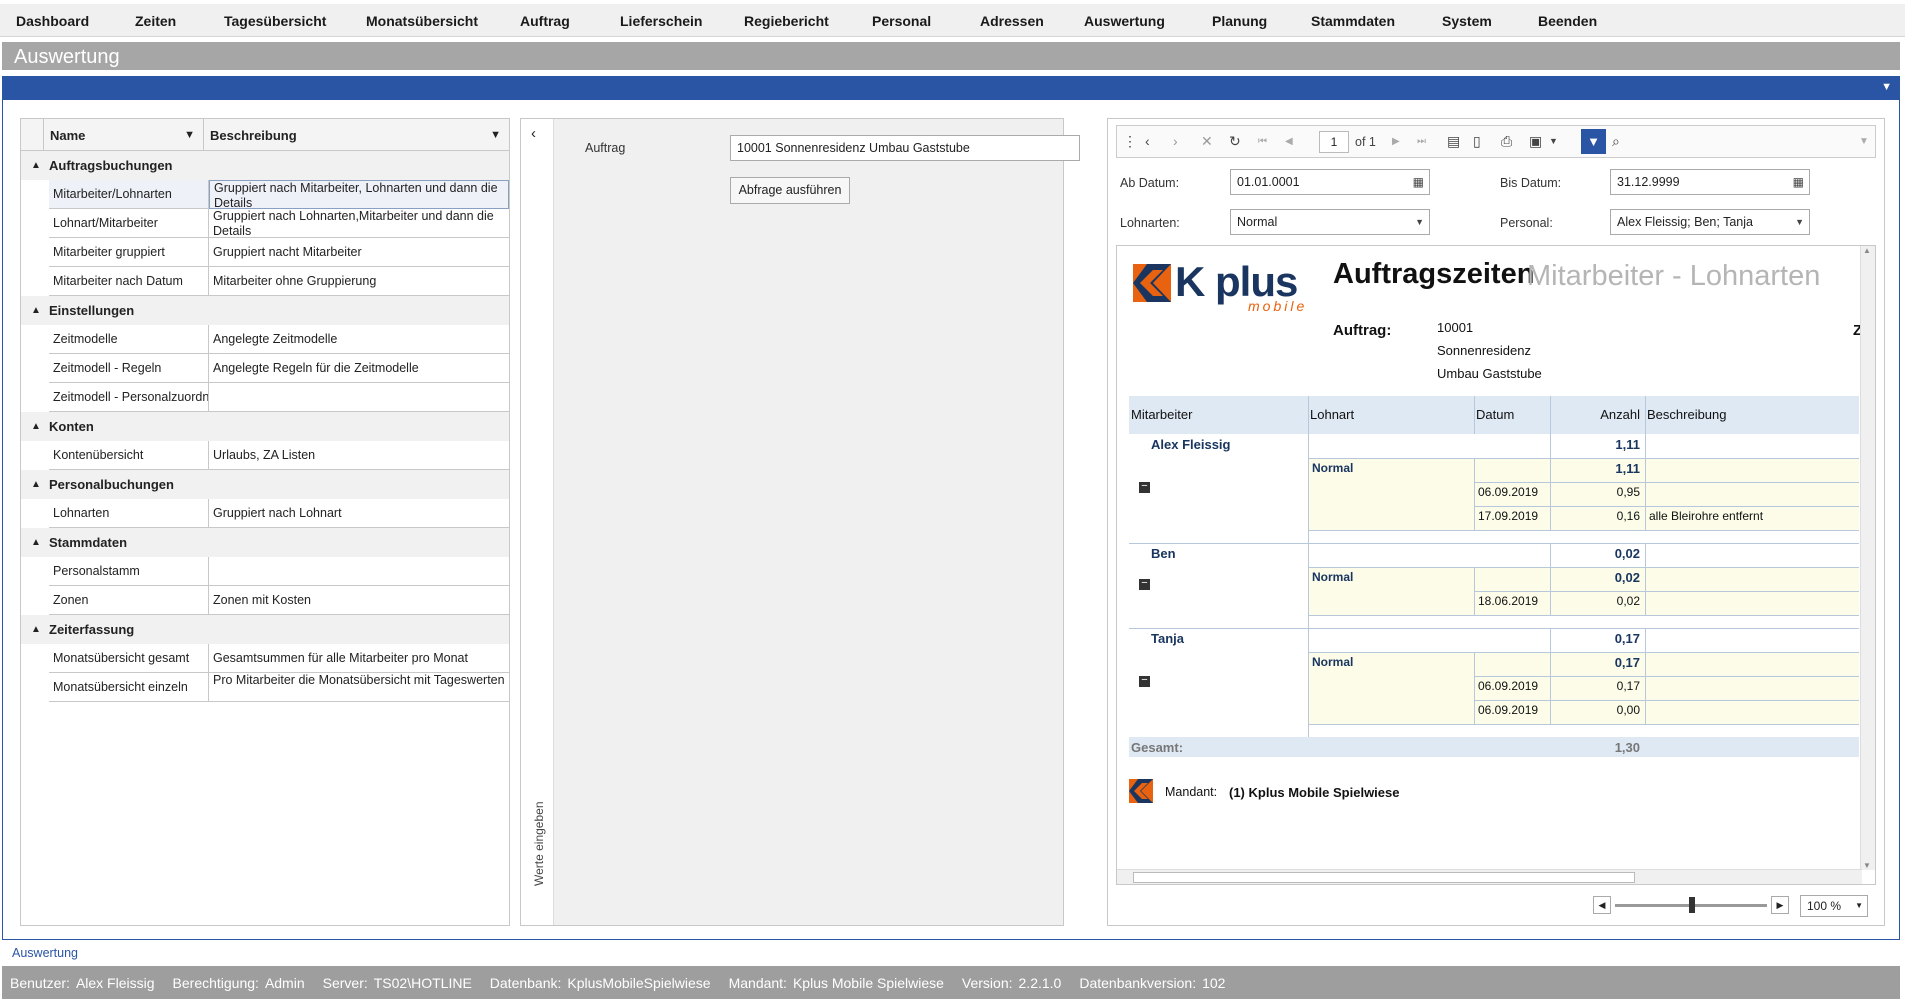 Image resolution: width=1905 pixels, height=1004 pixels. I want to click on menu-item-2: Tagesübersicht, so click(275, 20).